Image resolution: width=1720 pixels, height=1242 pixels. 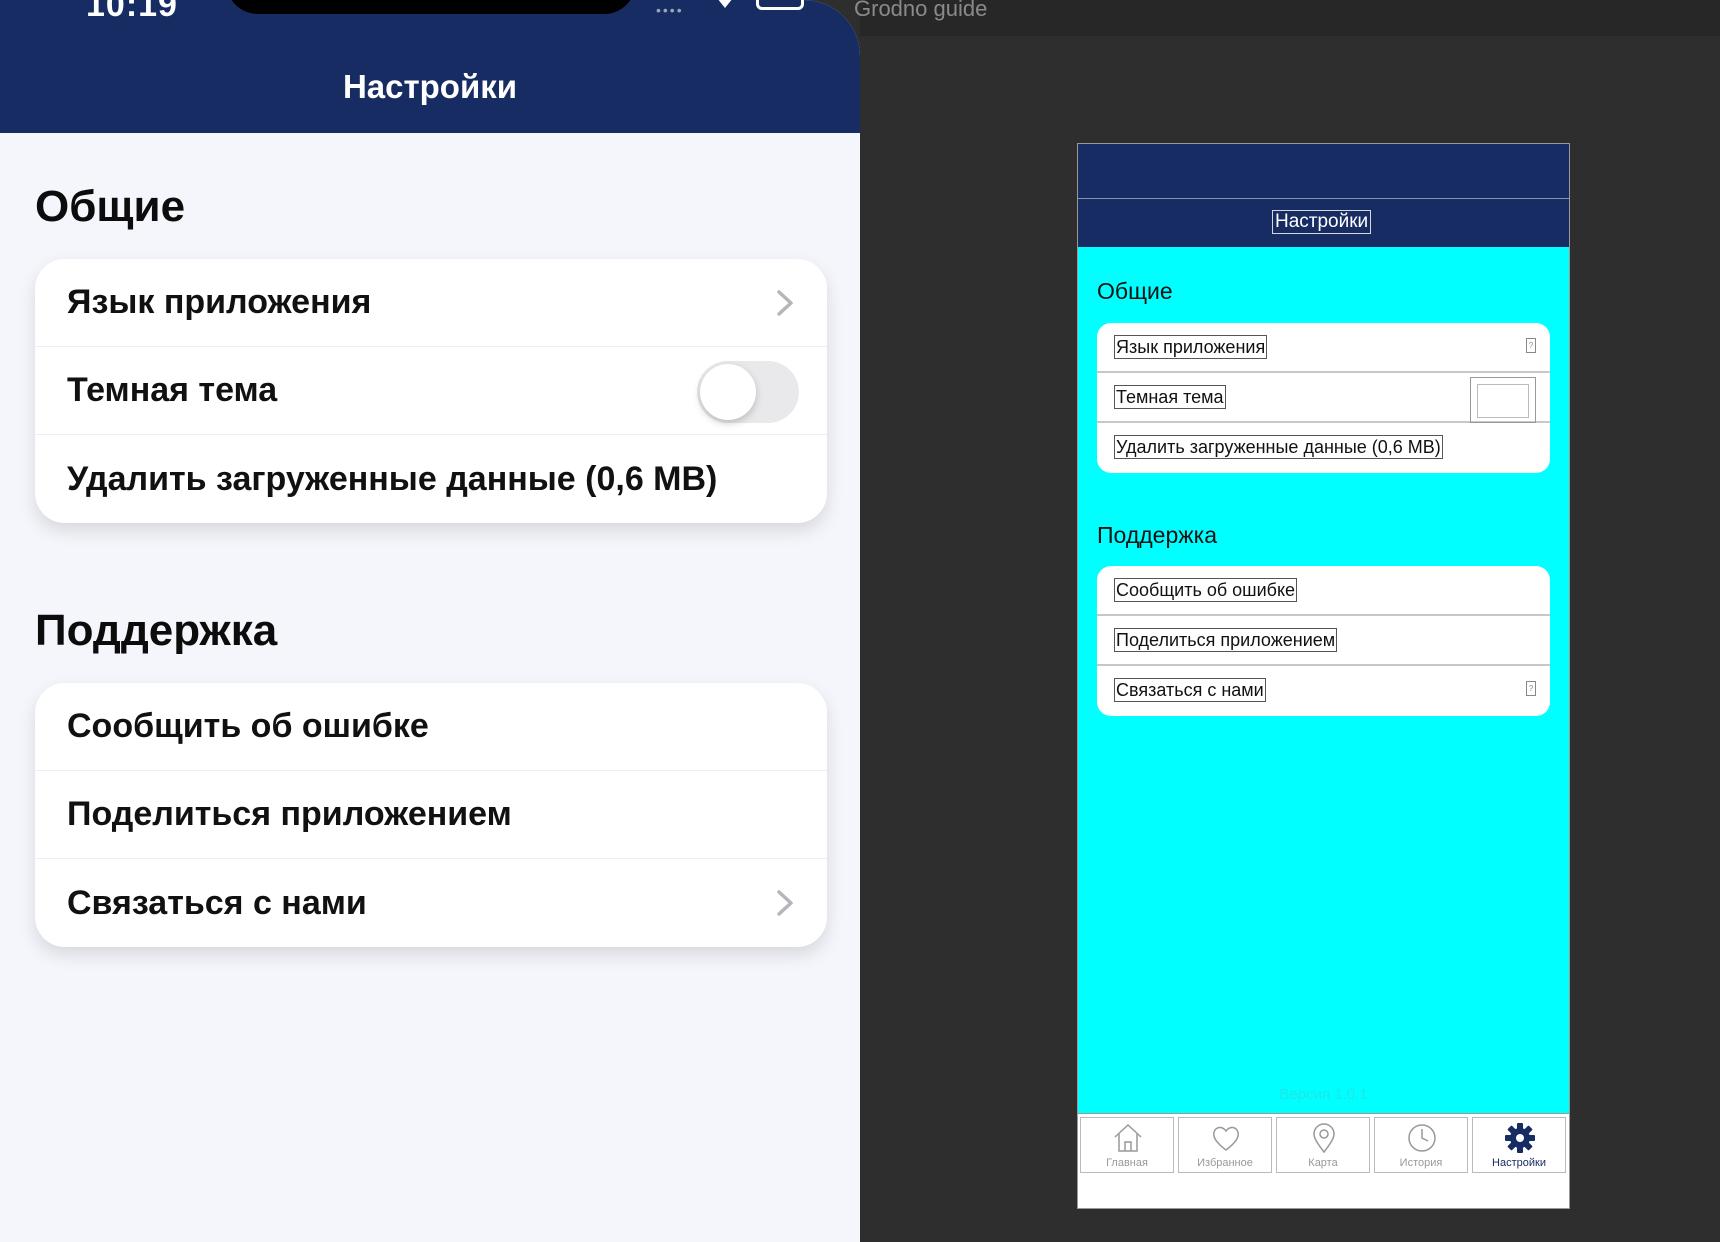 I want to click on tab-home: Главная, so click(x=1127, y=1145).